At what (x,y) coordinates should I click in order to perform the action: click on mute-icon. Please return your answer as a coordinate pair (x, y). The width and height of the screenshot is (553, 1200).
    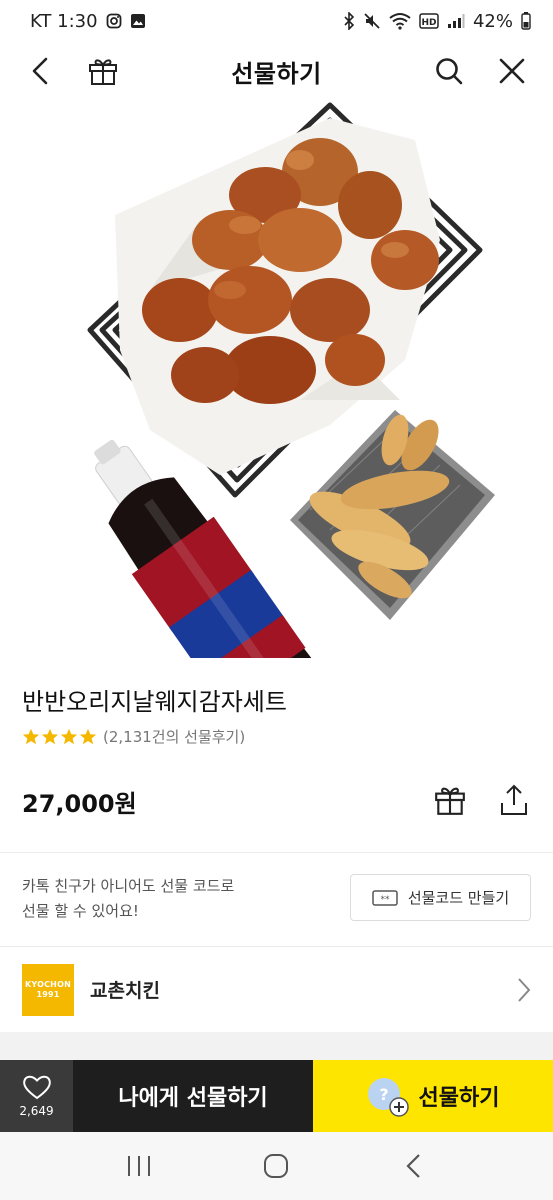
    Looking at the image, I should click on (372, 21).